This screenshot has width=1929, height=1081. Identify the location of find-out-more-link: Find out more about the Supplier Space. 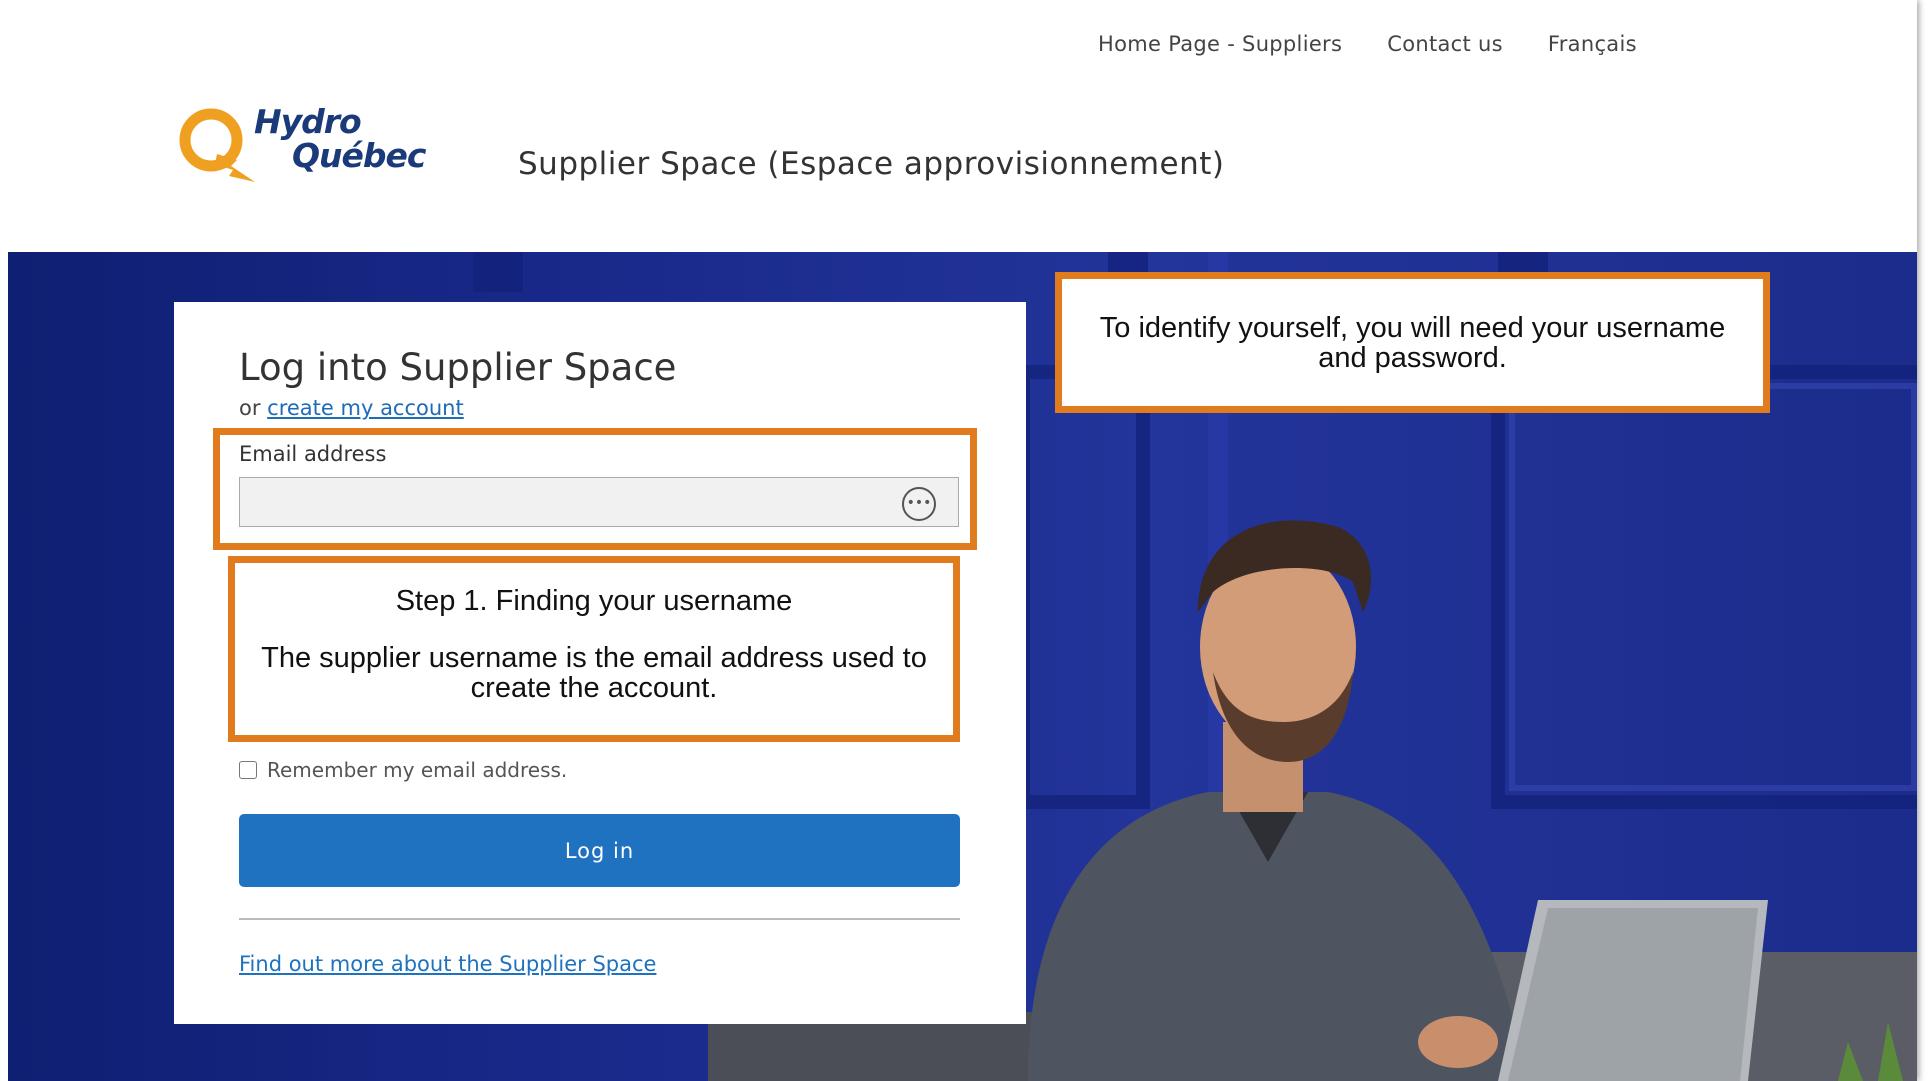
(447, 964).